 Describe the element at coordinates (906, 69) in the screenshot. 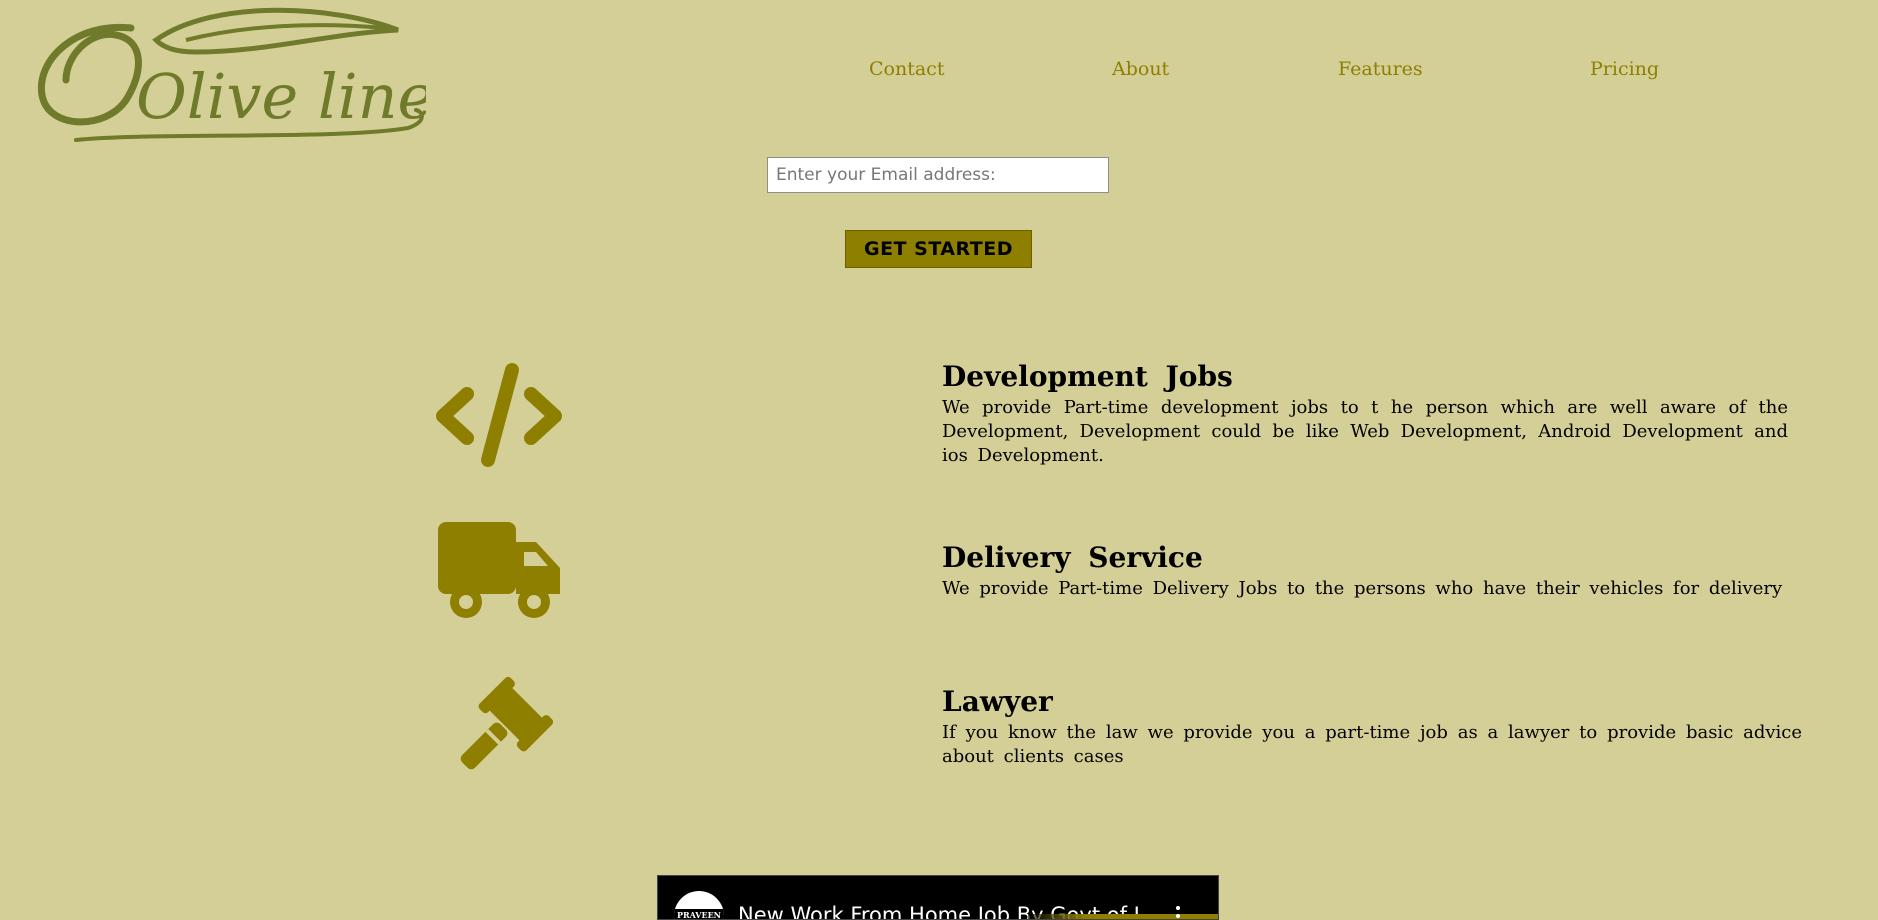

I see `nav-contact: Contact` at that location.